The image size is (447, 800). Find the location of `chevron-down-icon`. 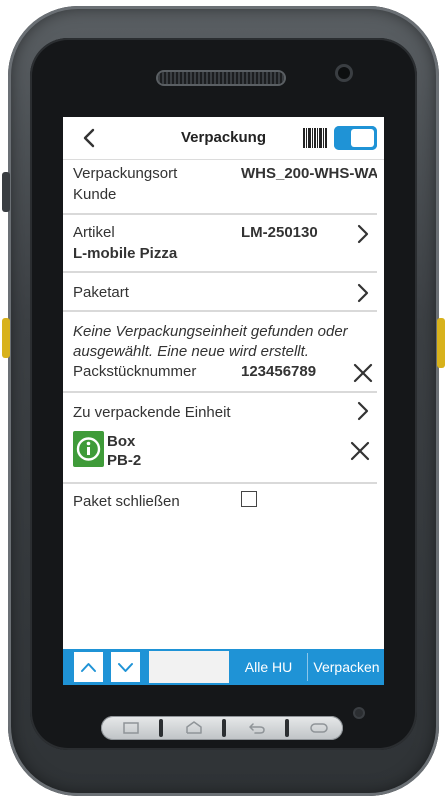

chevron-down-icon is located at coordinates (125, 667).